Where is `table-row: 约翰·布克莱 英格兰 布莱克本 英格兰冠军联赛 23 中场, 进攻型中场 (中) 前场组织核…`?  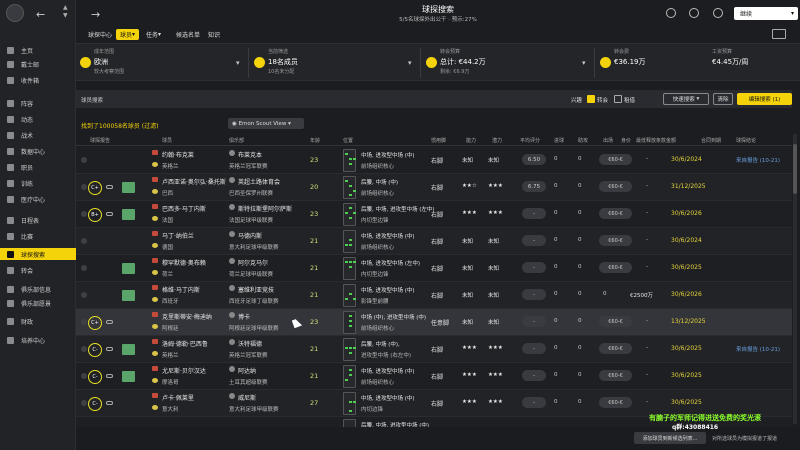
table-row: 约翰·布克莱 英格兰 布莱克本 英格兰冠军联赛 23 中场, 进攻型中场 (中) 前场组织核… is located at coordinates (434, 160).